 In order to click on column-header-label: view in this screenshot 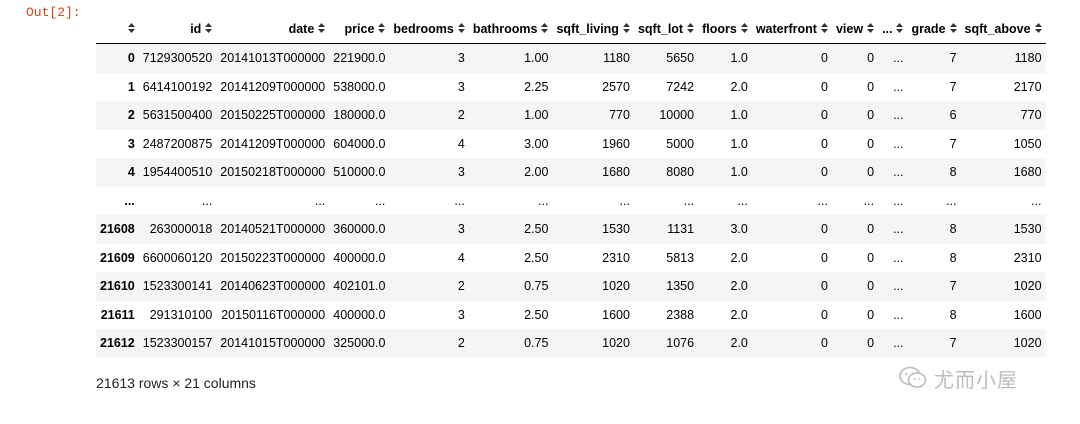, I will do `click(849, 29)`.